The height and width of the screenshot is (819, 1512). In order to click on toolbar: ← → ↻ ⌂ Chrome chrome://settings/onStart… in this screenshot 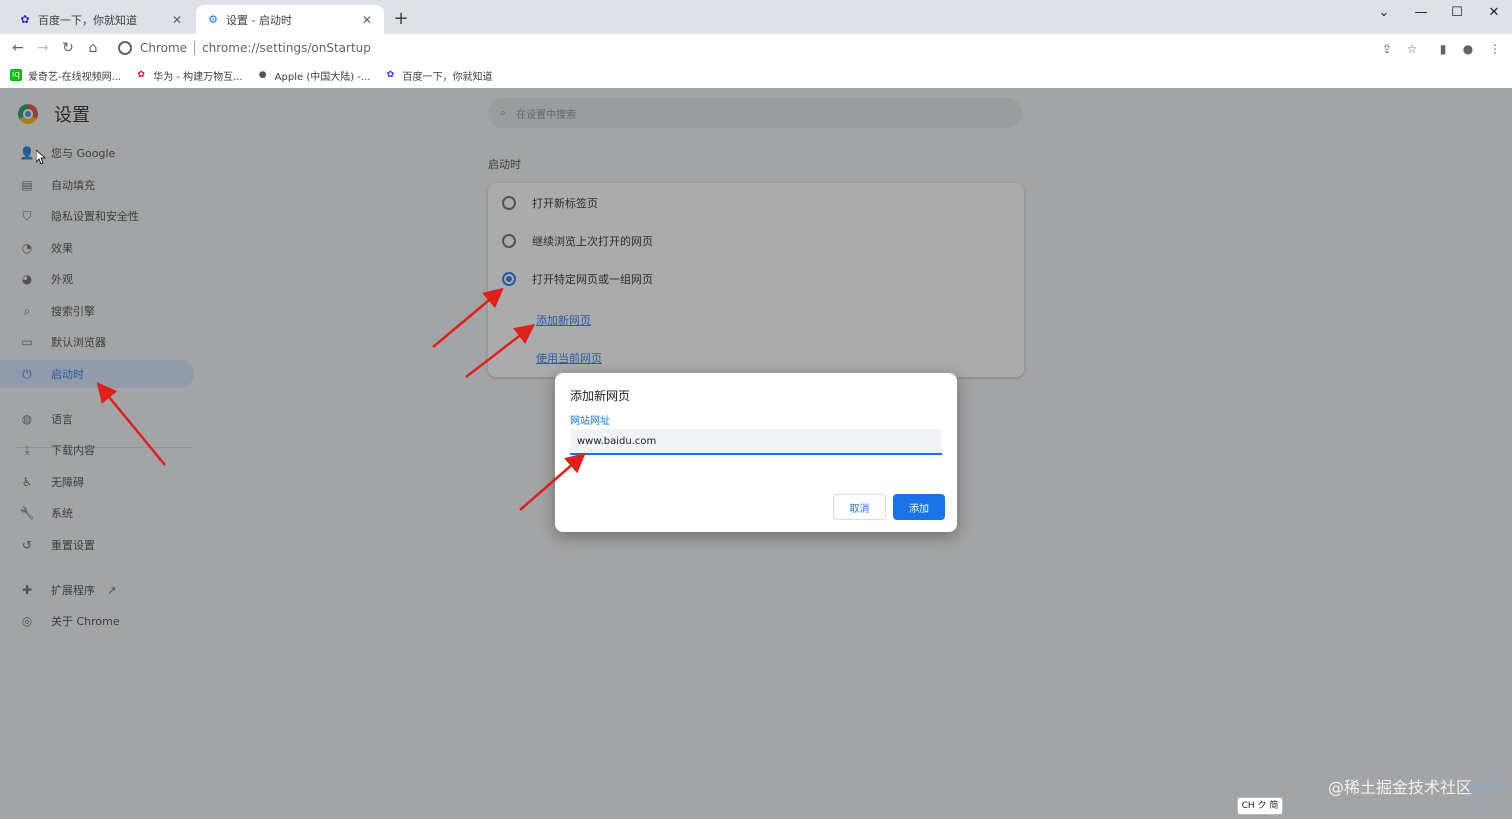, I will do `click(756, 48)`.